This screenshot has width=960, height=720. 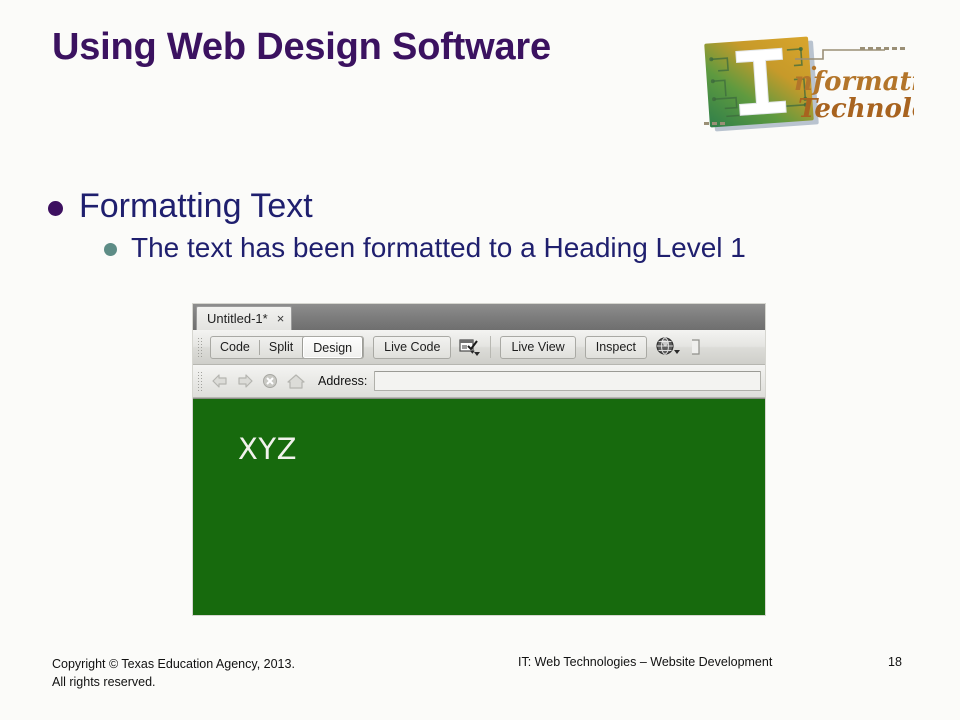 I want to click on live-view-button: Live View, so click(x=538, y=347).